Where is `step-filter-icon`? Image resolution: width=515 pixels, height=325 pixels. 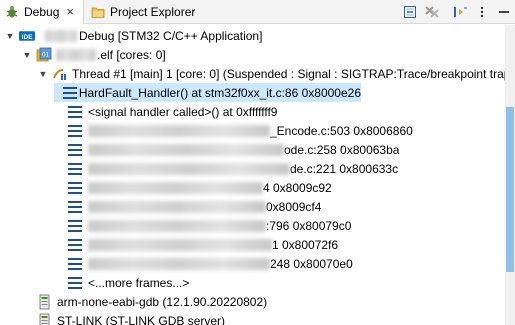 step-filter-icon is located at coordinates (460, 12).